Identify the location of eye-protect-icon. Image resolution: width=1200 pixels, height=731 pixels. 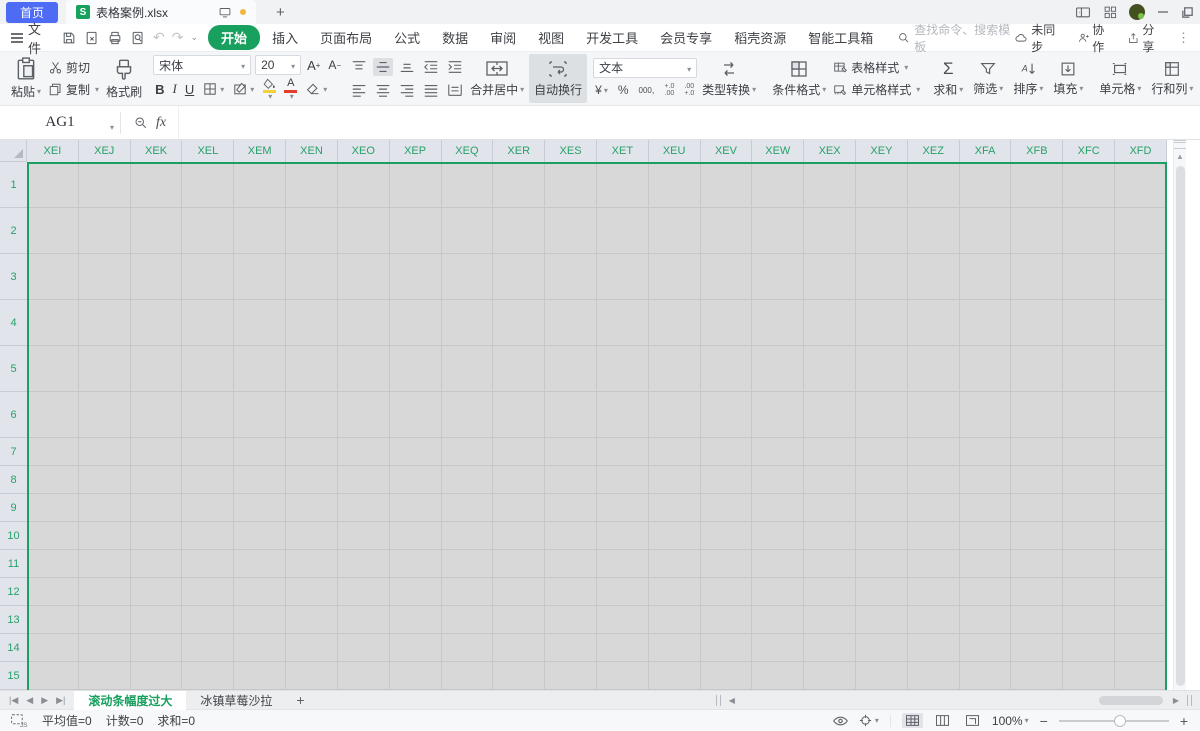
(840, 721).